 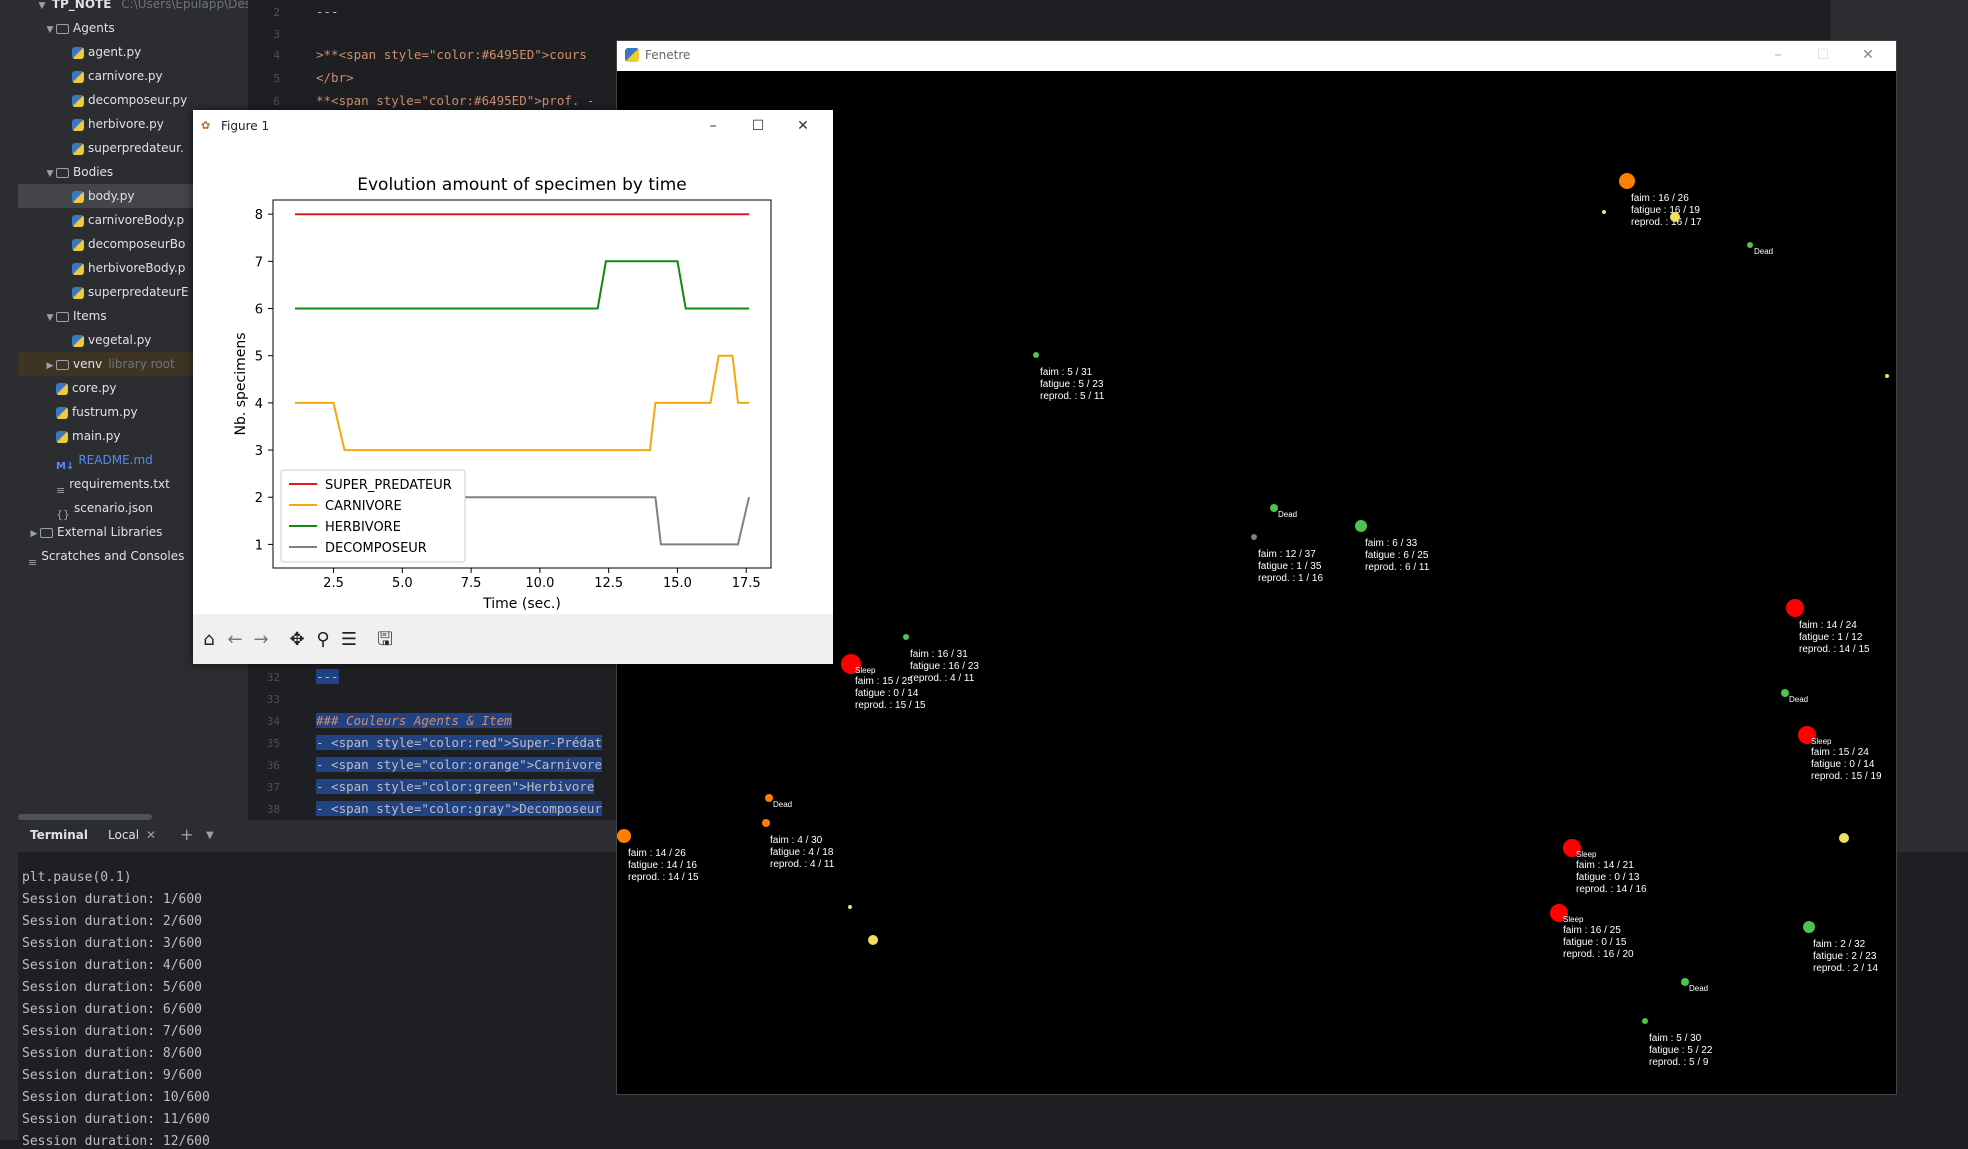 I want to click on line-number: 33, so click(x=273, y=699).